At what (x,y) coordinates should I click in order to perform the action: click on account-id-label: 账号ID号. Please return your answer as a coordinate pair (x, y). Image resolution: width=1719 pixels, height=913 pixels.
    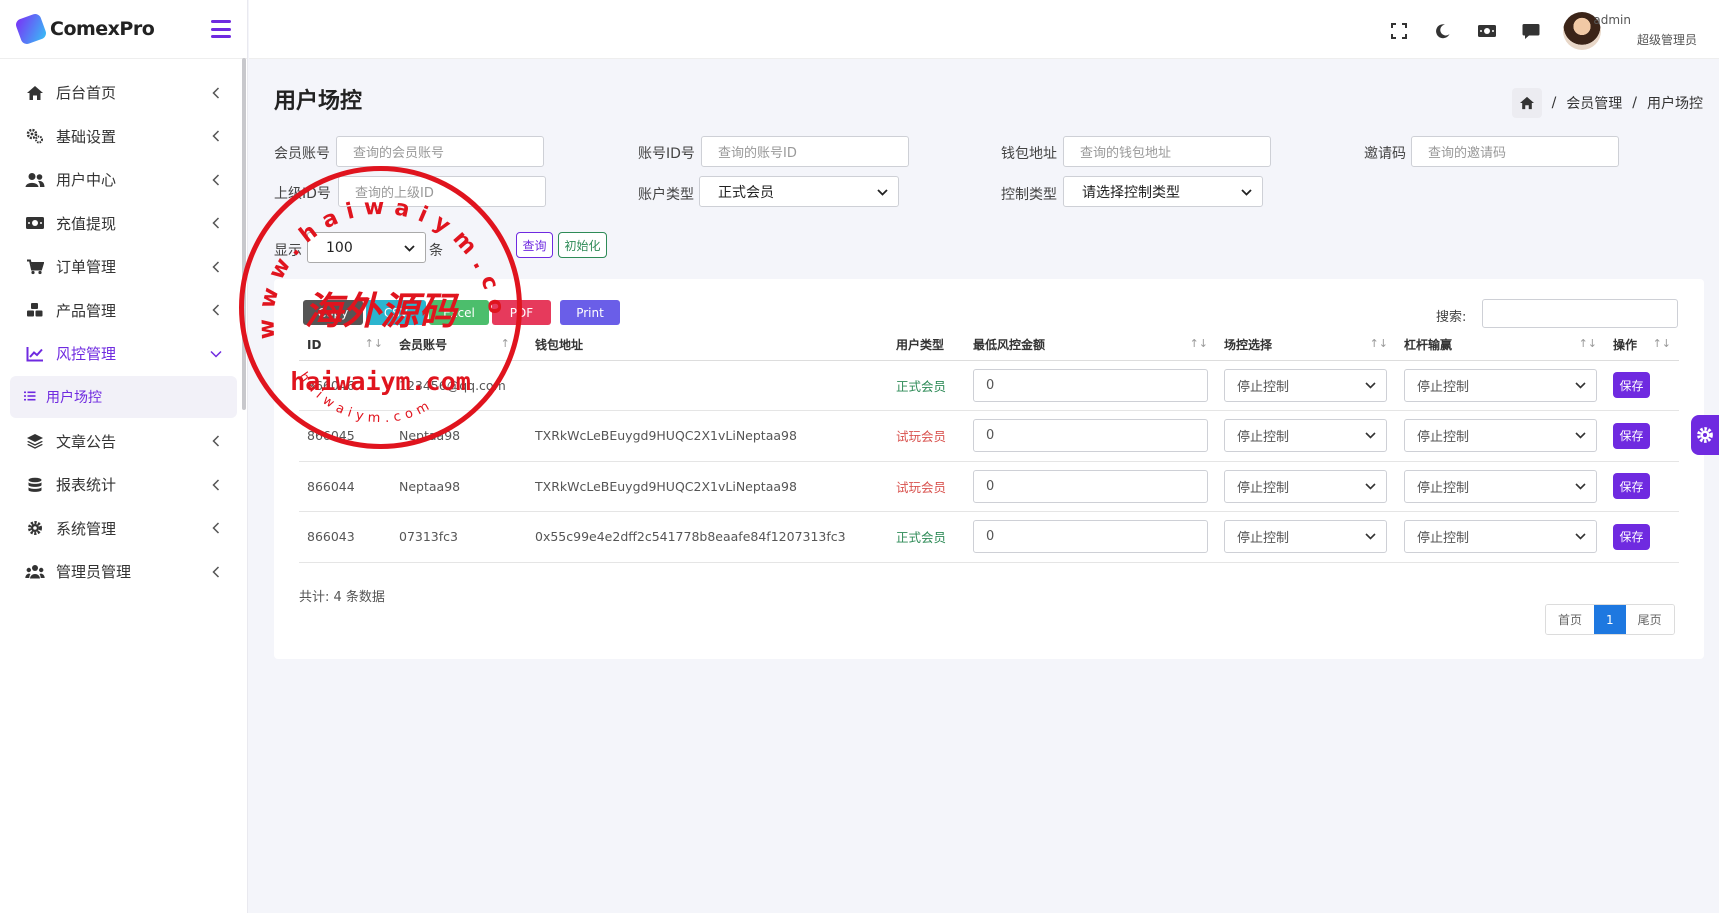
    Looking at the image, I should click on (666, 154).